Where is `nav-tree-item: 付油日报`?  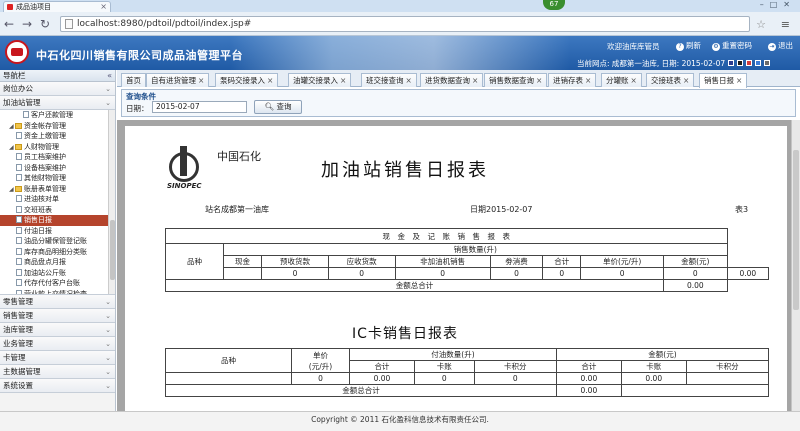 nav-tree-item: 付油日报 is located at coordinates (57, 231).